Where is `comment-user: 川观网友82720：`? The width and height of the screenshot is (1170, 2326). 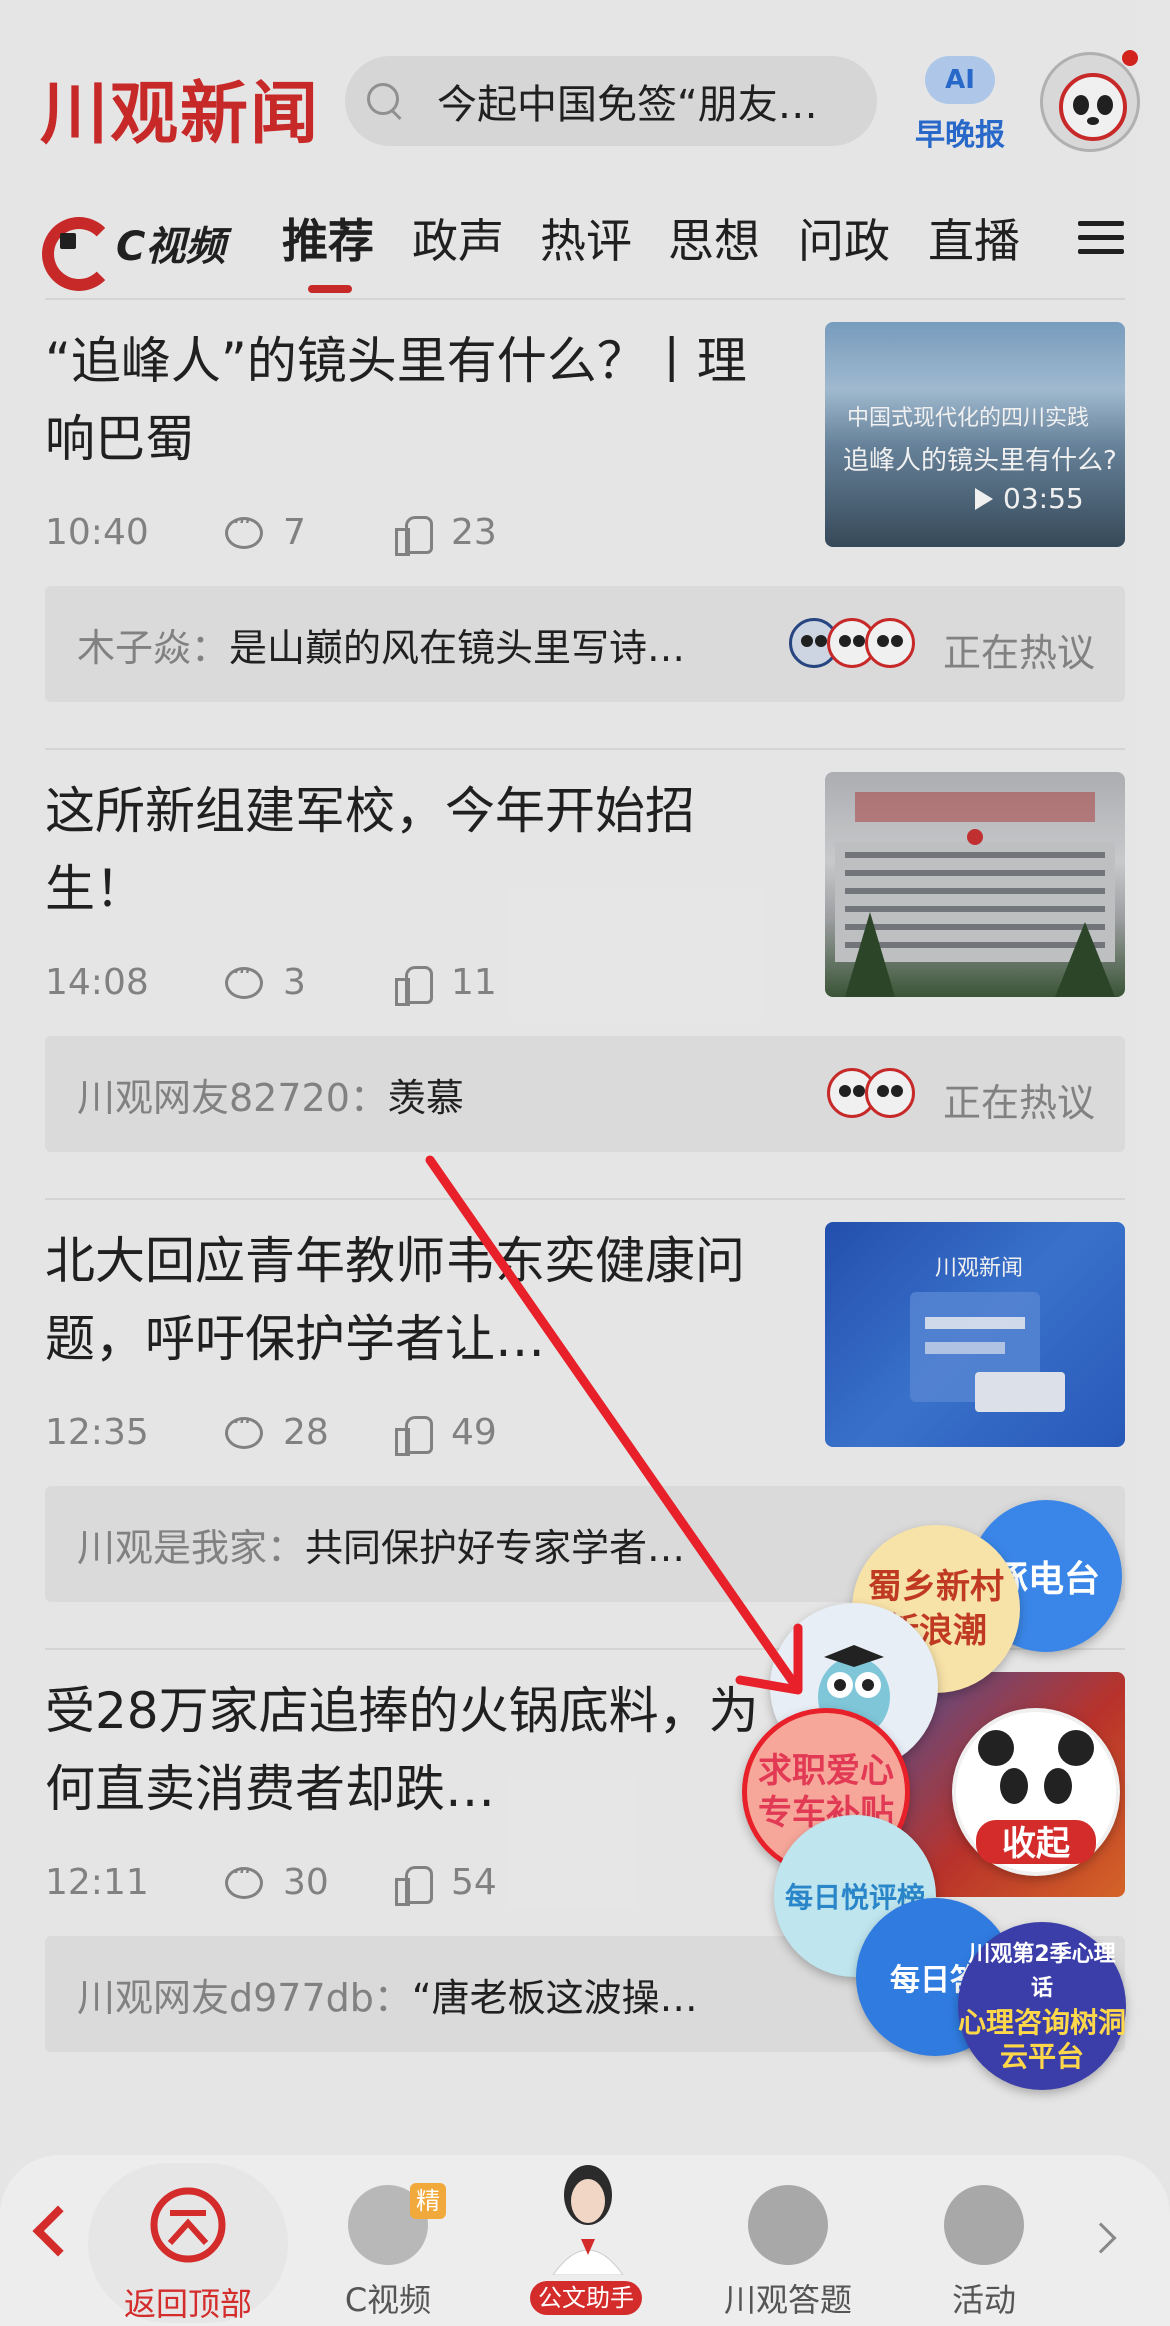
comment-user: 川观网友82720： is located at coordinates (232, 1097).